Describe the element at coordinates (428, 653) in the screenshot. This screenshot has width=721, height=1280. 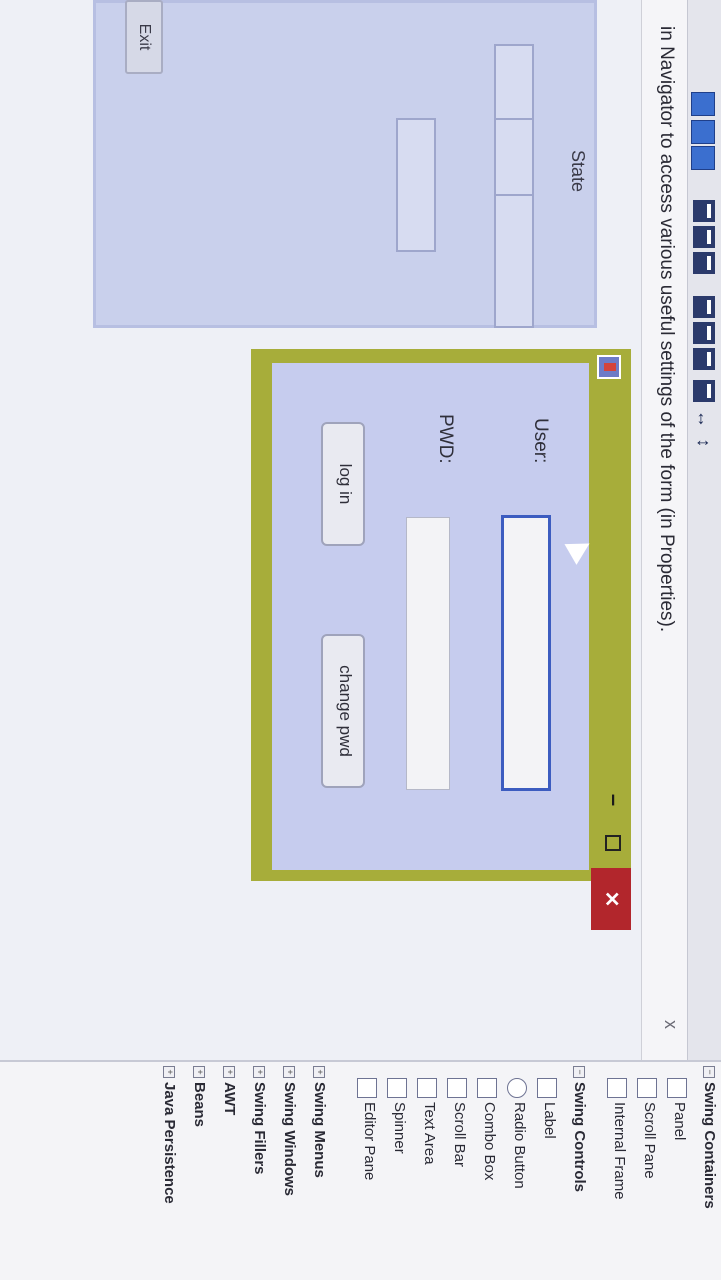
I see `password-input` at that location.